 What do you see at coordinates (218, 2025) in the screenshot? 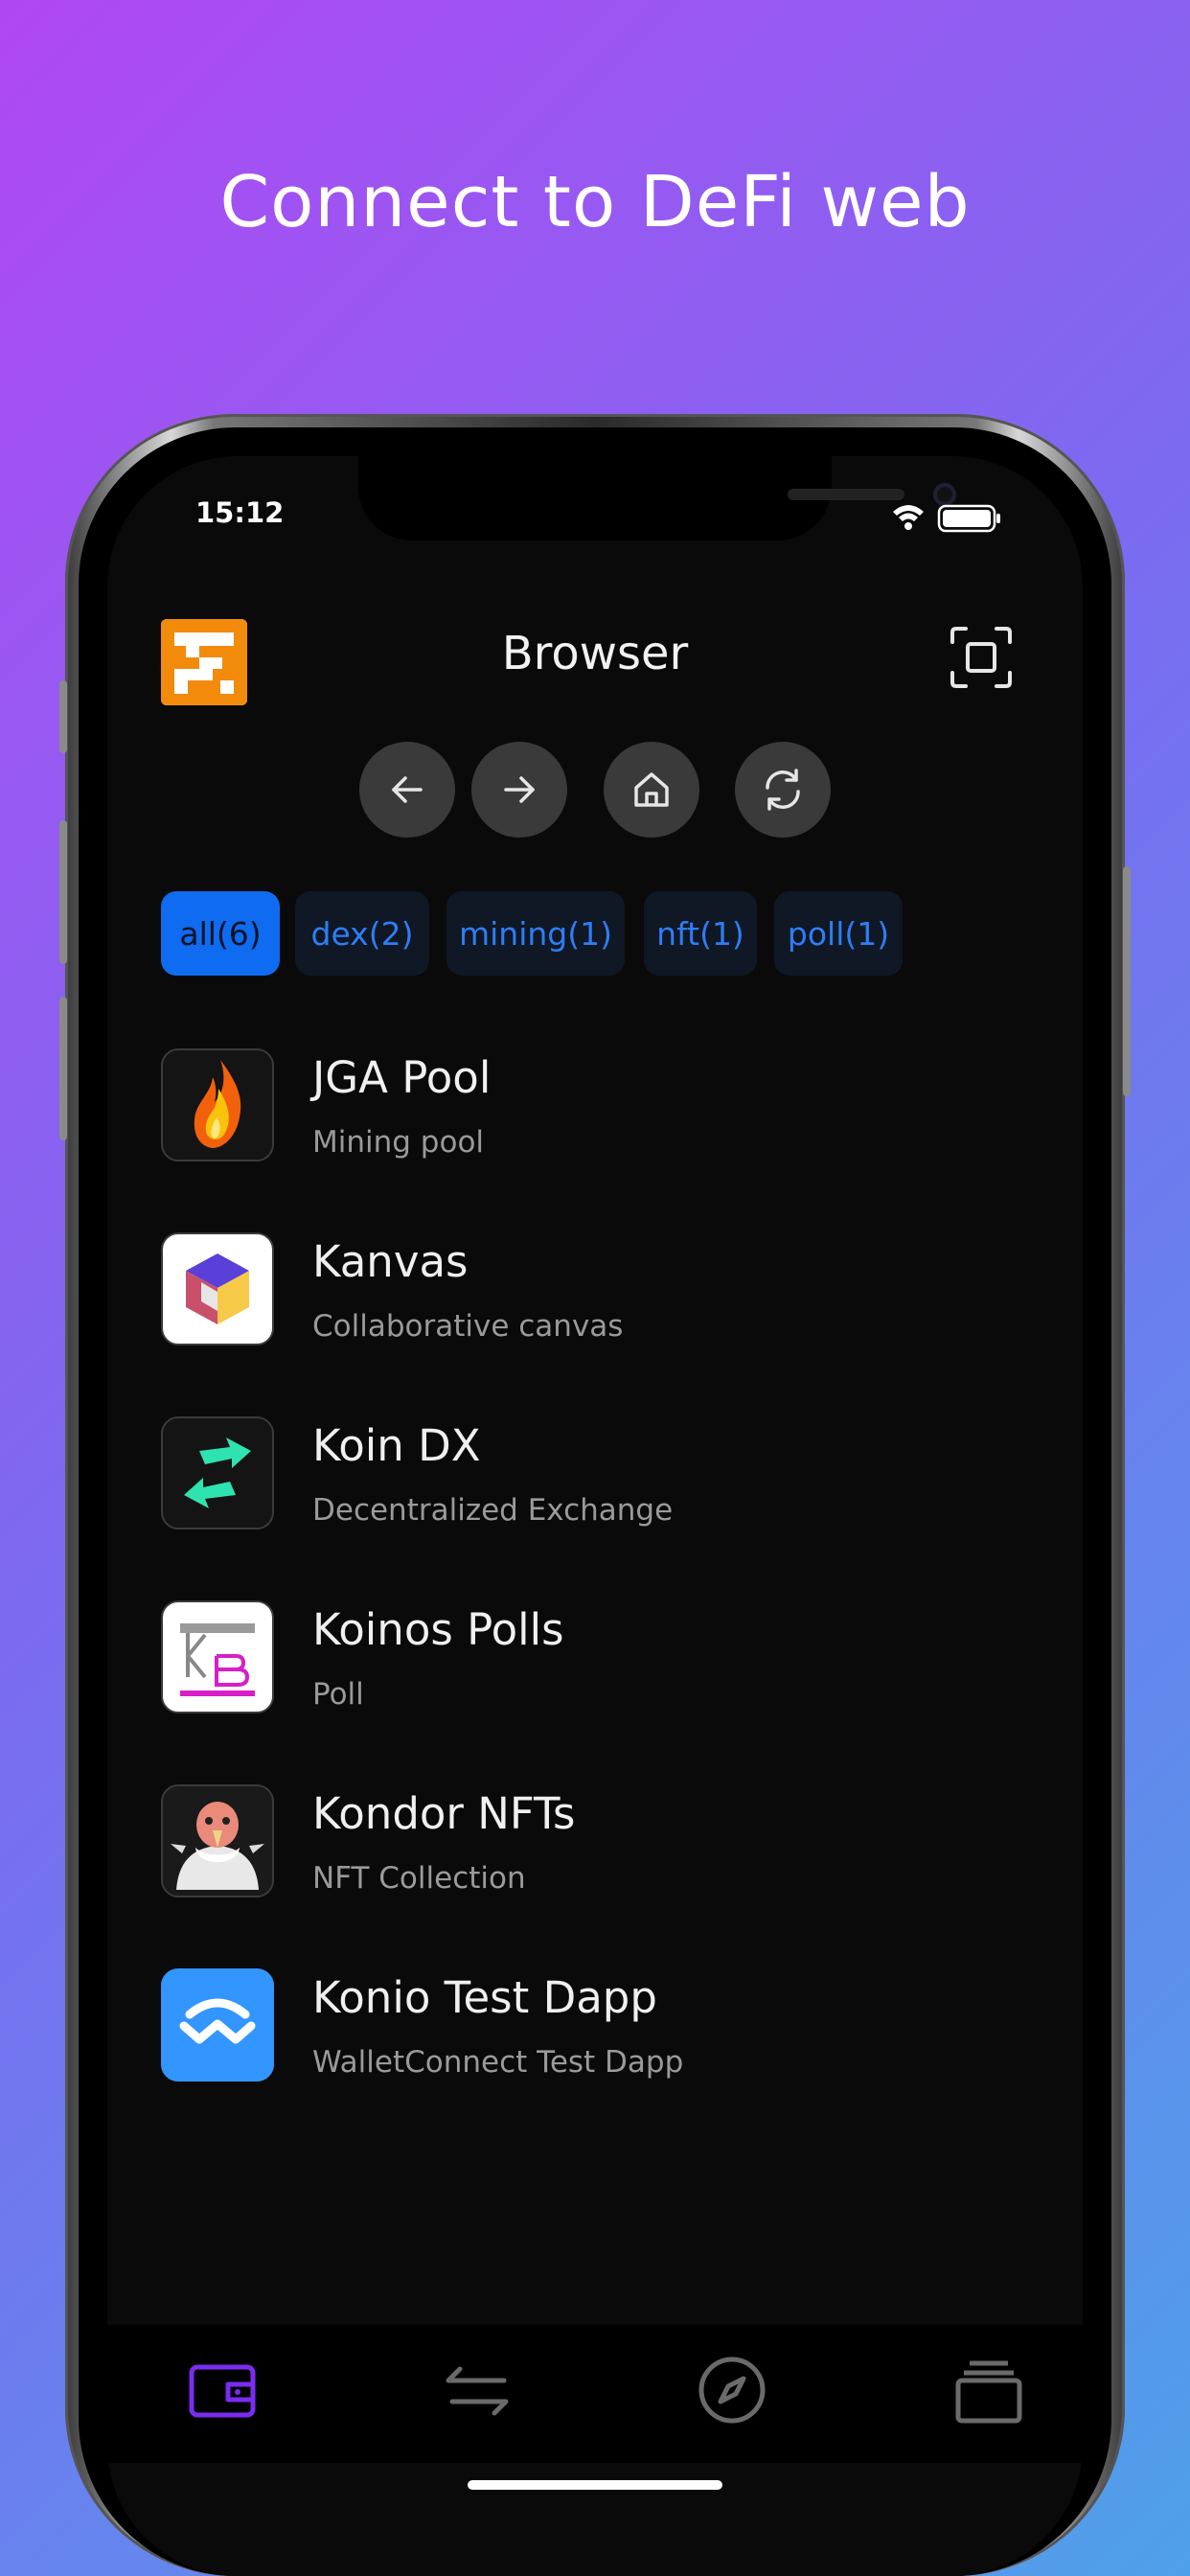
I see `walletconnect-icon` at bounding box center [218, 2025].